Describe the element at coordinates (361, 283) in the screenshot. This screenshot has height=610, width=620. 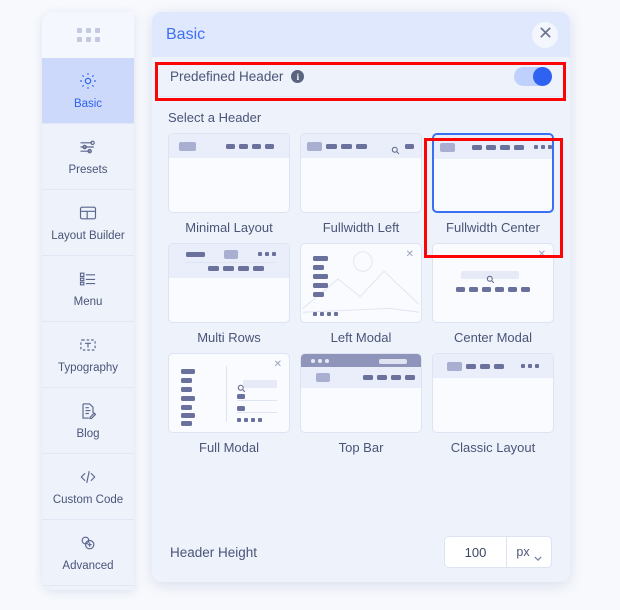
I see `header-thumbnail-left-modal: ✕` at that location.